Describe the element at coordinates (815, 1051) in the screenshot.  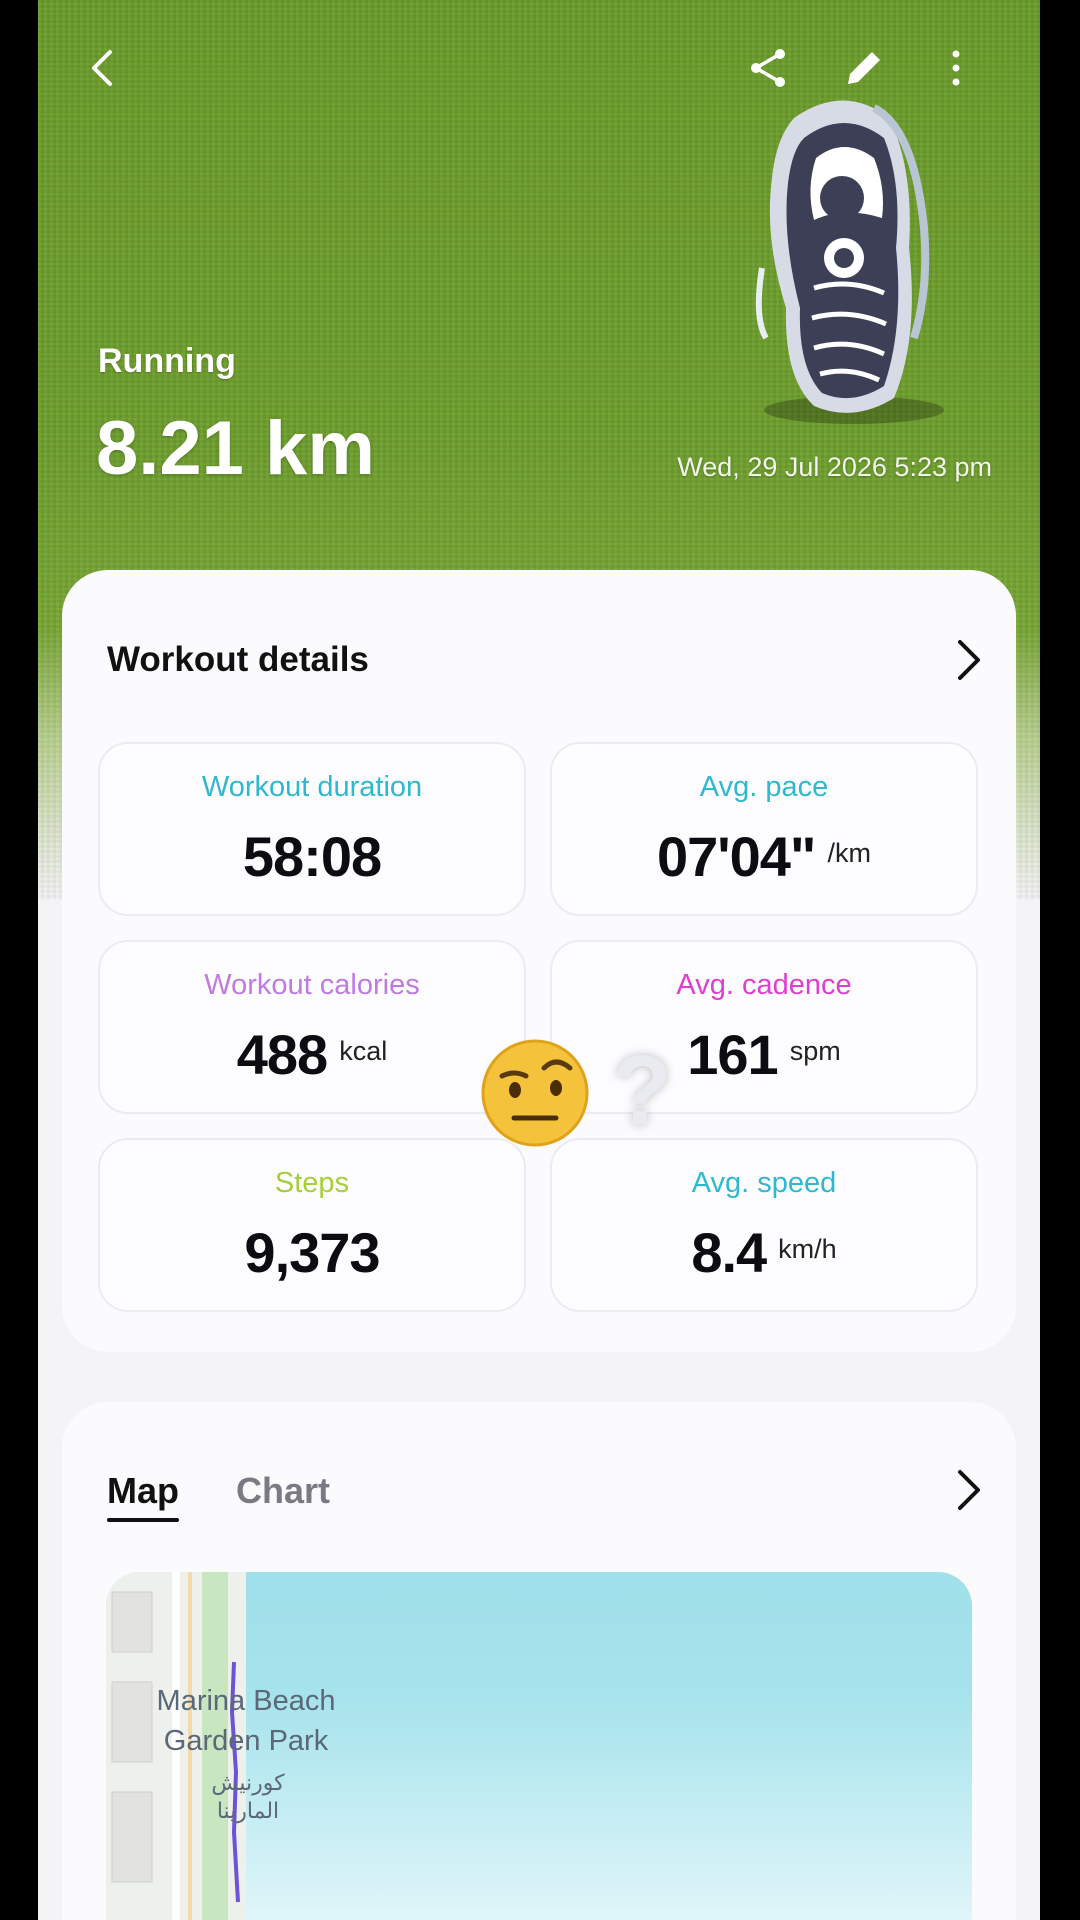
I see `stat-unit: spm` at that location.